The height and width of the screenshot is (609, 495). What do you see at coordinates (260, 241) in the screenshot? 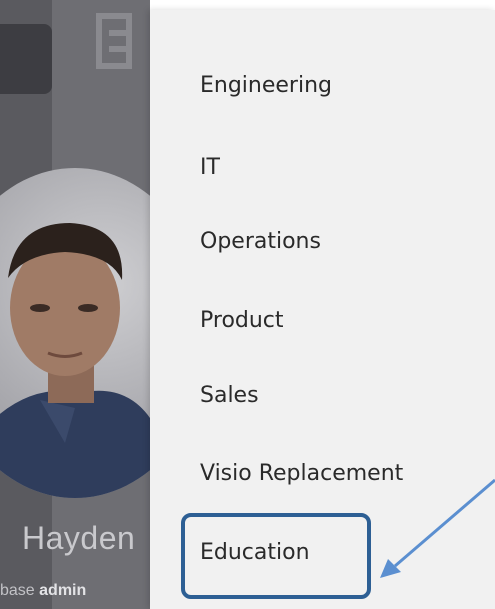
I see `menu-item-operations: Operations` at bounding box center [260, 241].